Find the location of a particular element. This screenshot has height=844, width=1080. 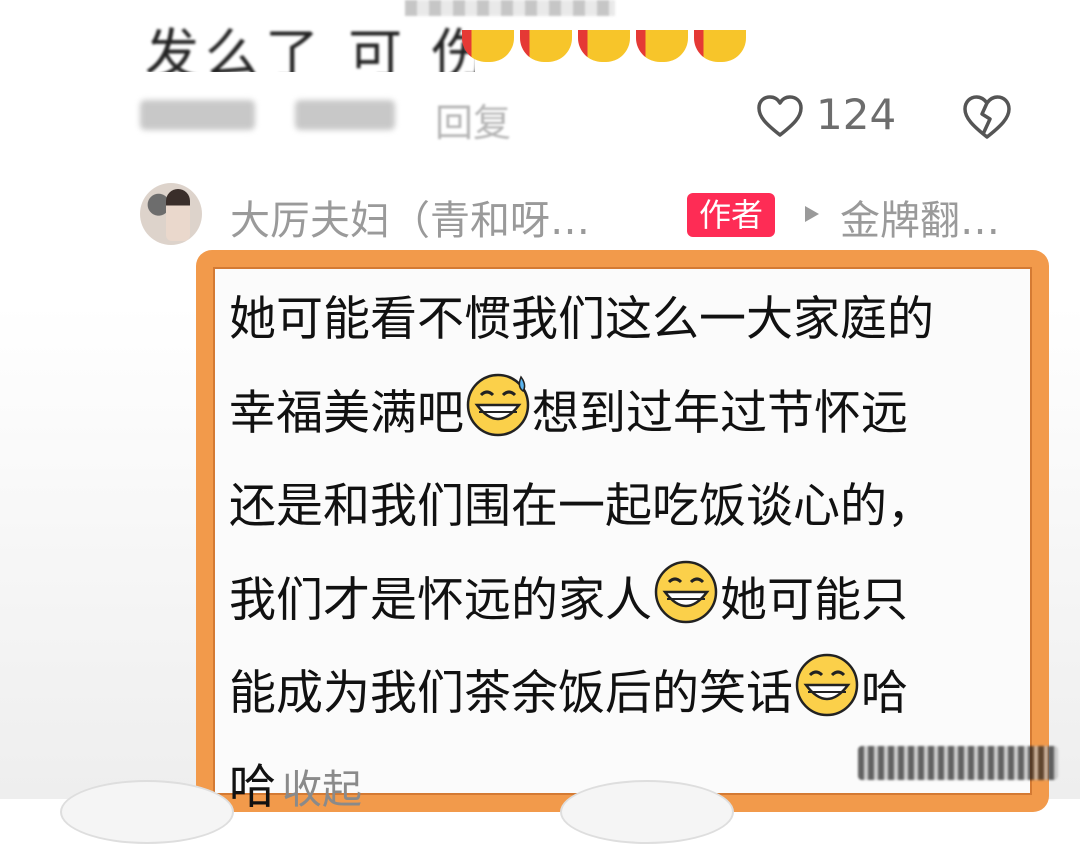

heart-outline-icon is located at coordinates (780, 116).